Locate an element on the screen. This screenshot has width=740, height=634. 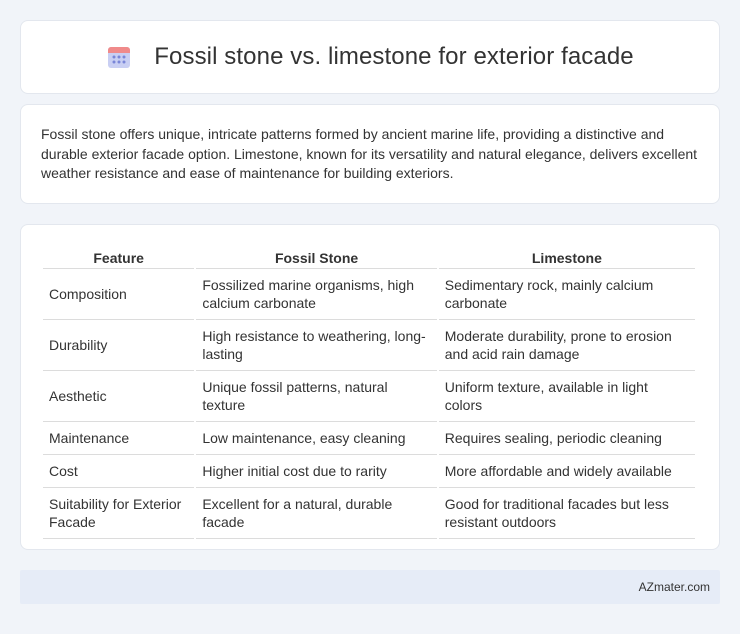
cell-feature: Maintenance is located at coordinates (119, 438).